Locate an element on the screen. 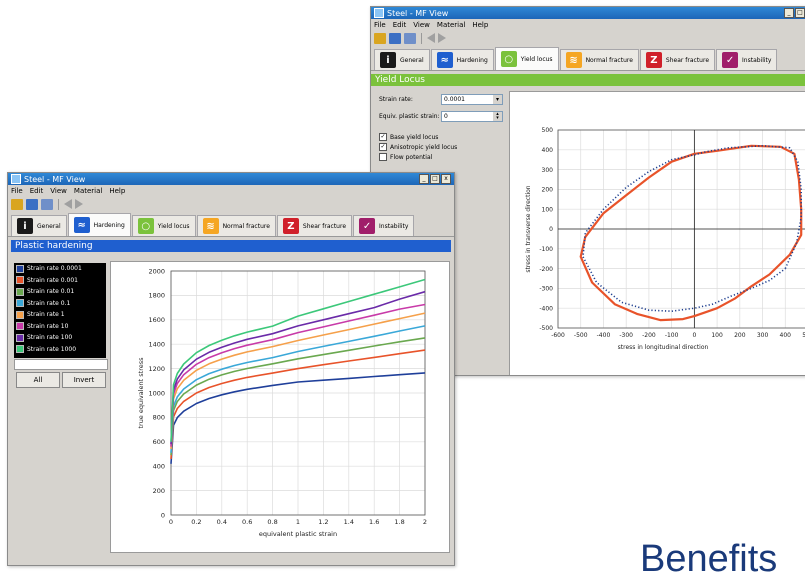  spinner-icon: ▴ ▾ is located at coordinates (497, 116).